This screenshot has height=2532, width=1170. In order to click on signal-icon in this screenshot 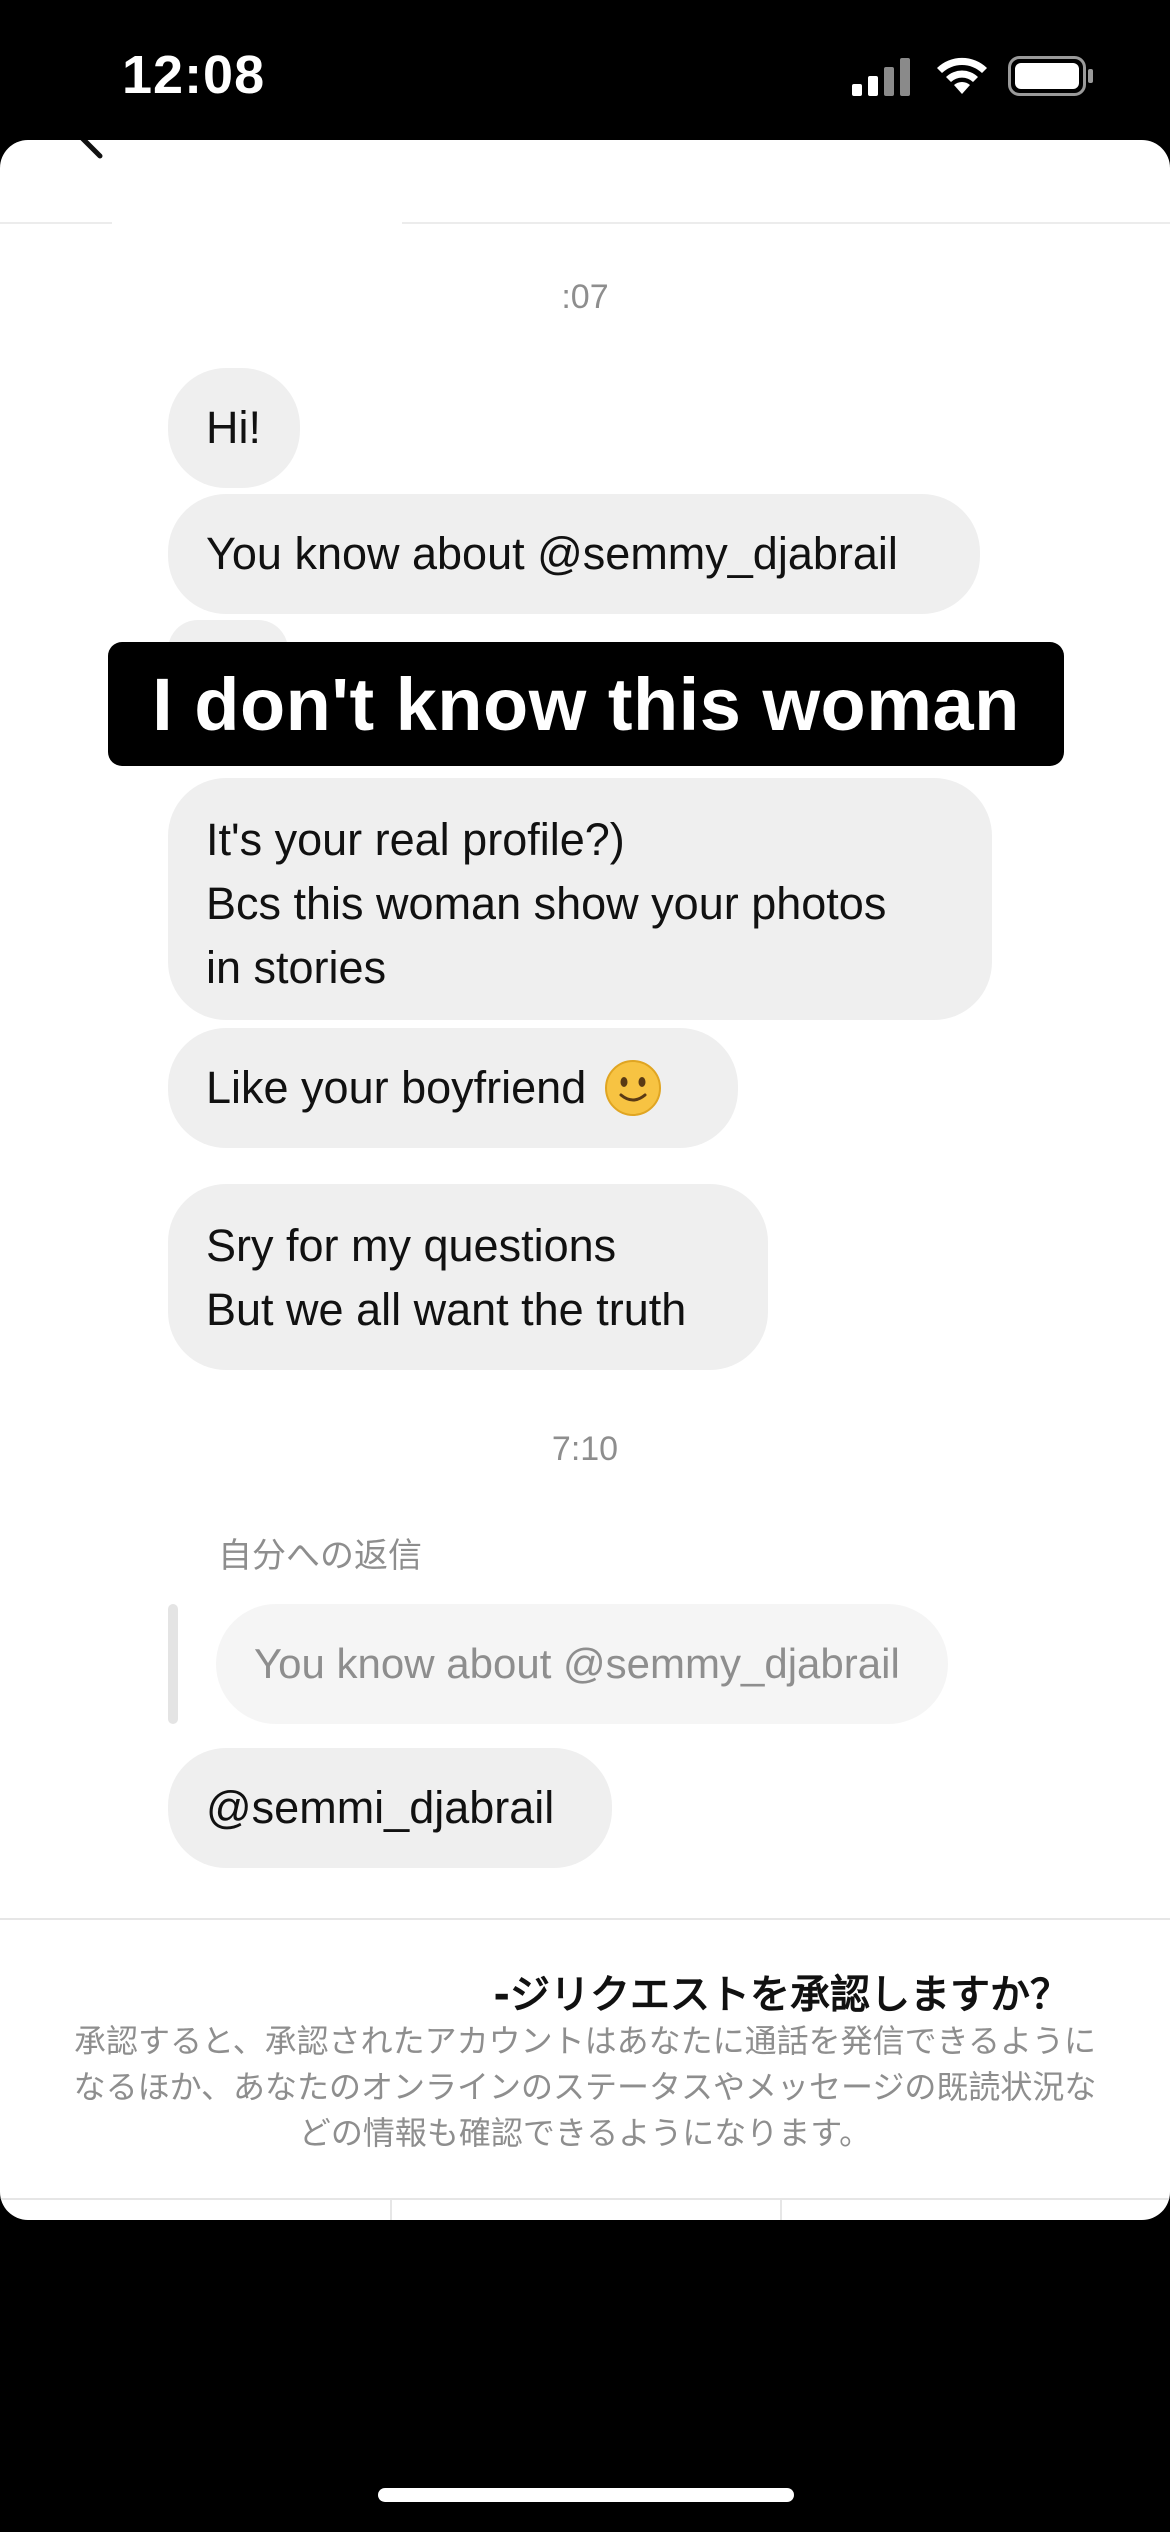, I will do `click(881, 77)`.